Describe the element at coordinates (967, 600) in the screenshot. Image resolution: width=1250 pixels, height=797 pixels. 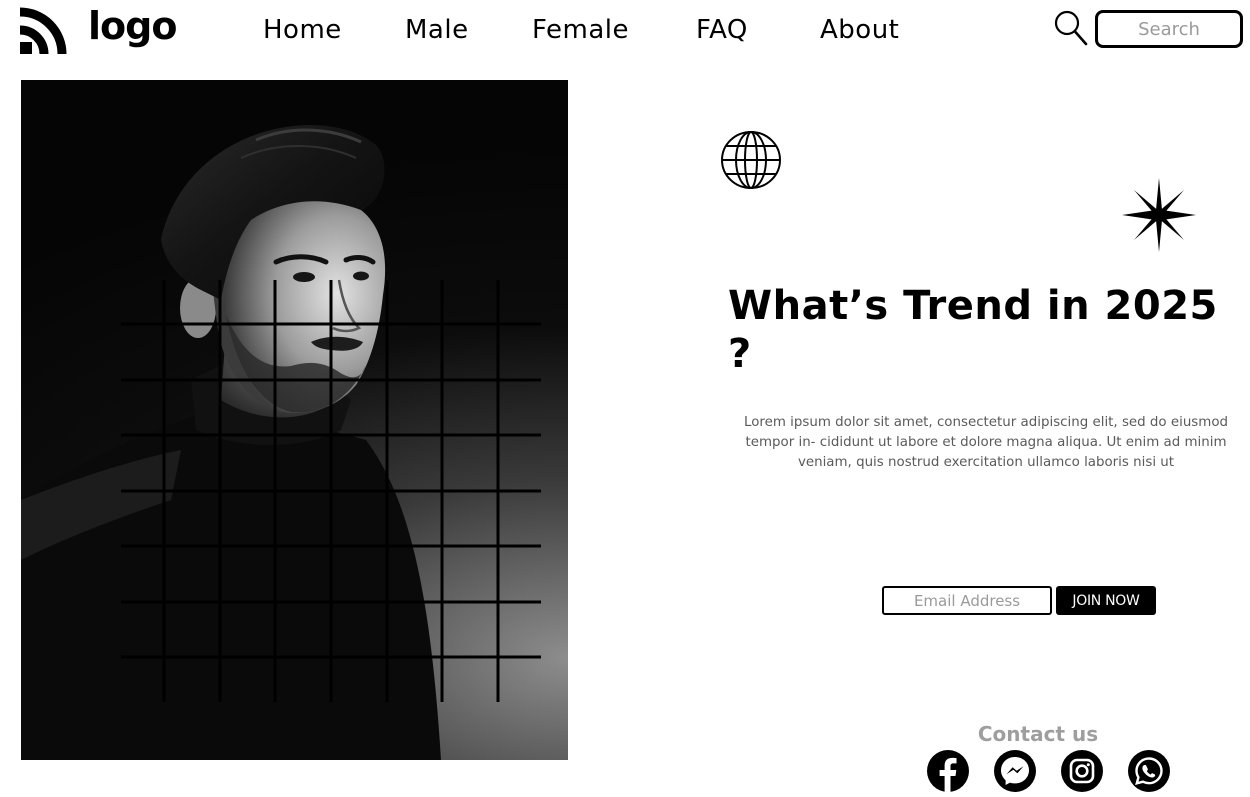
I see `email-field` at that location.